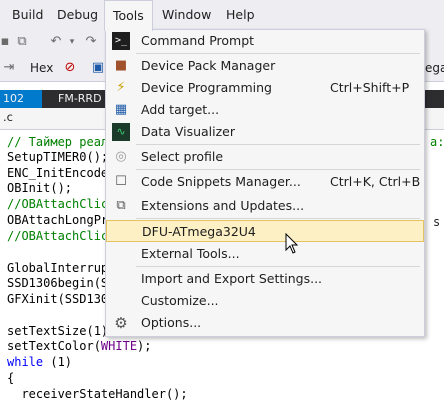 This screenshot has height=405, width=444. What do you see at coordinates (128, 15) in the screenshot?
I see `menu-tools: Tools` at bounding box center [128, 15].